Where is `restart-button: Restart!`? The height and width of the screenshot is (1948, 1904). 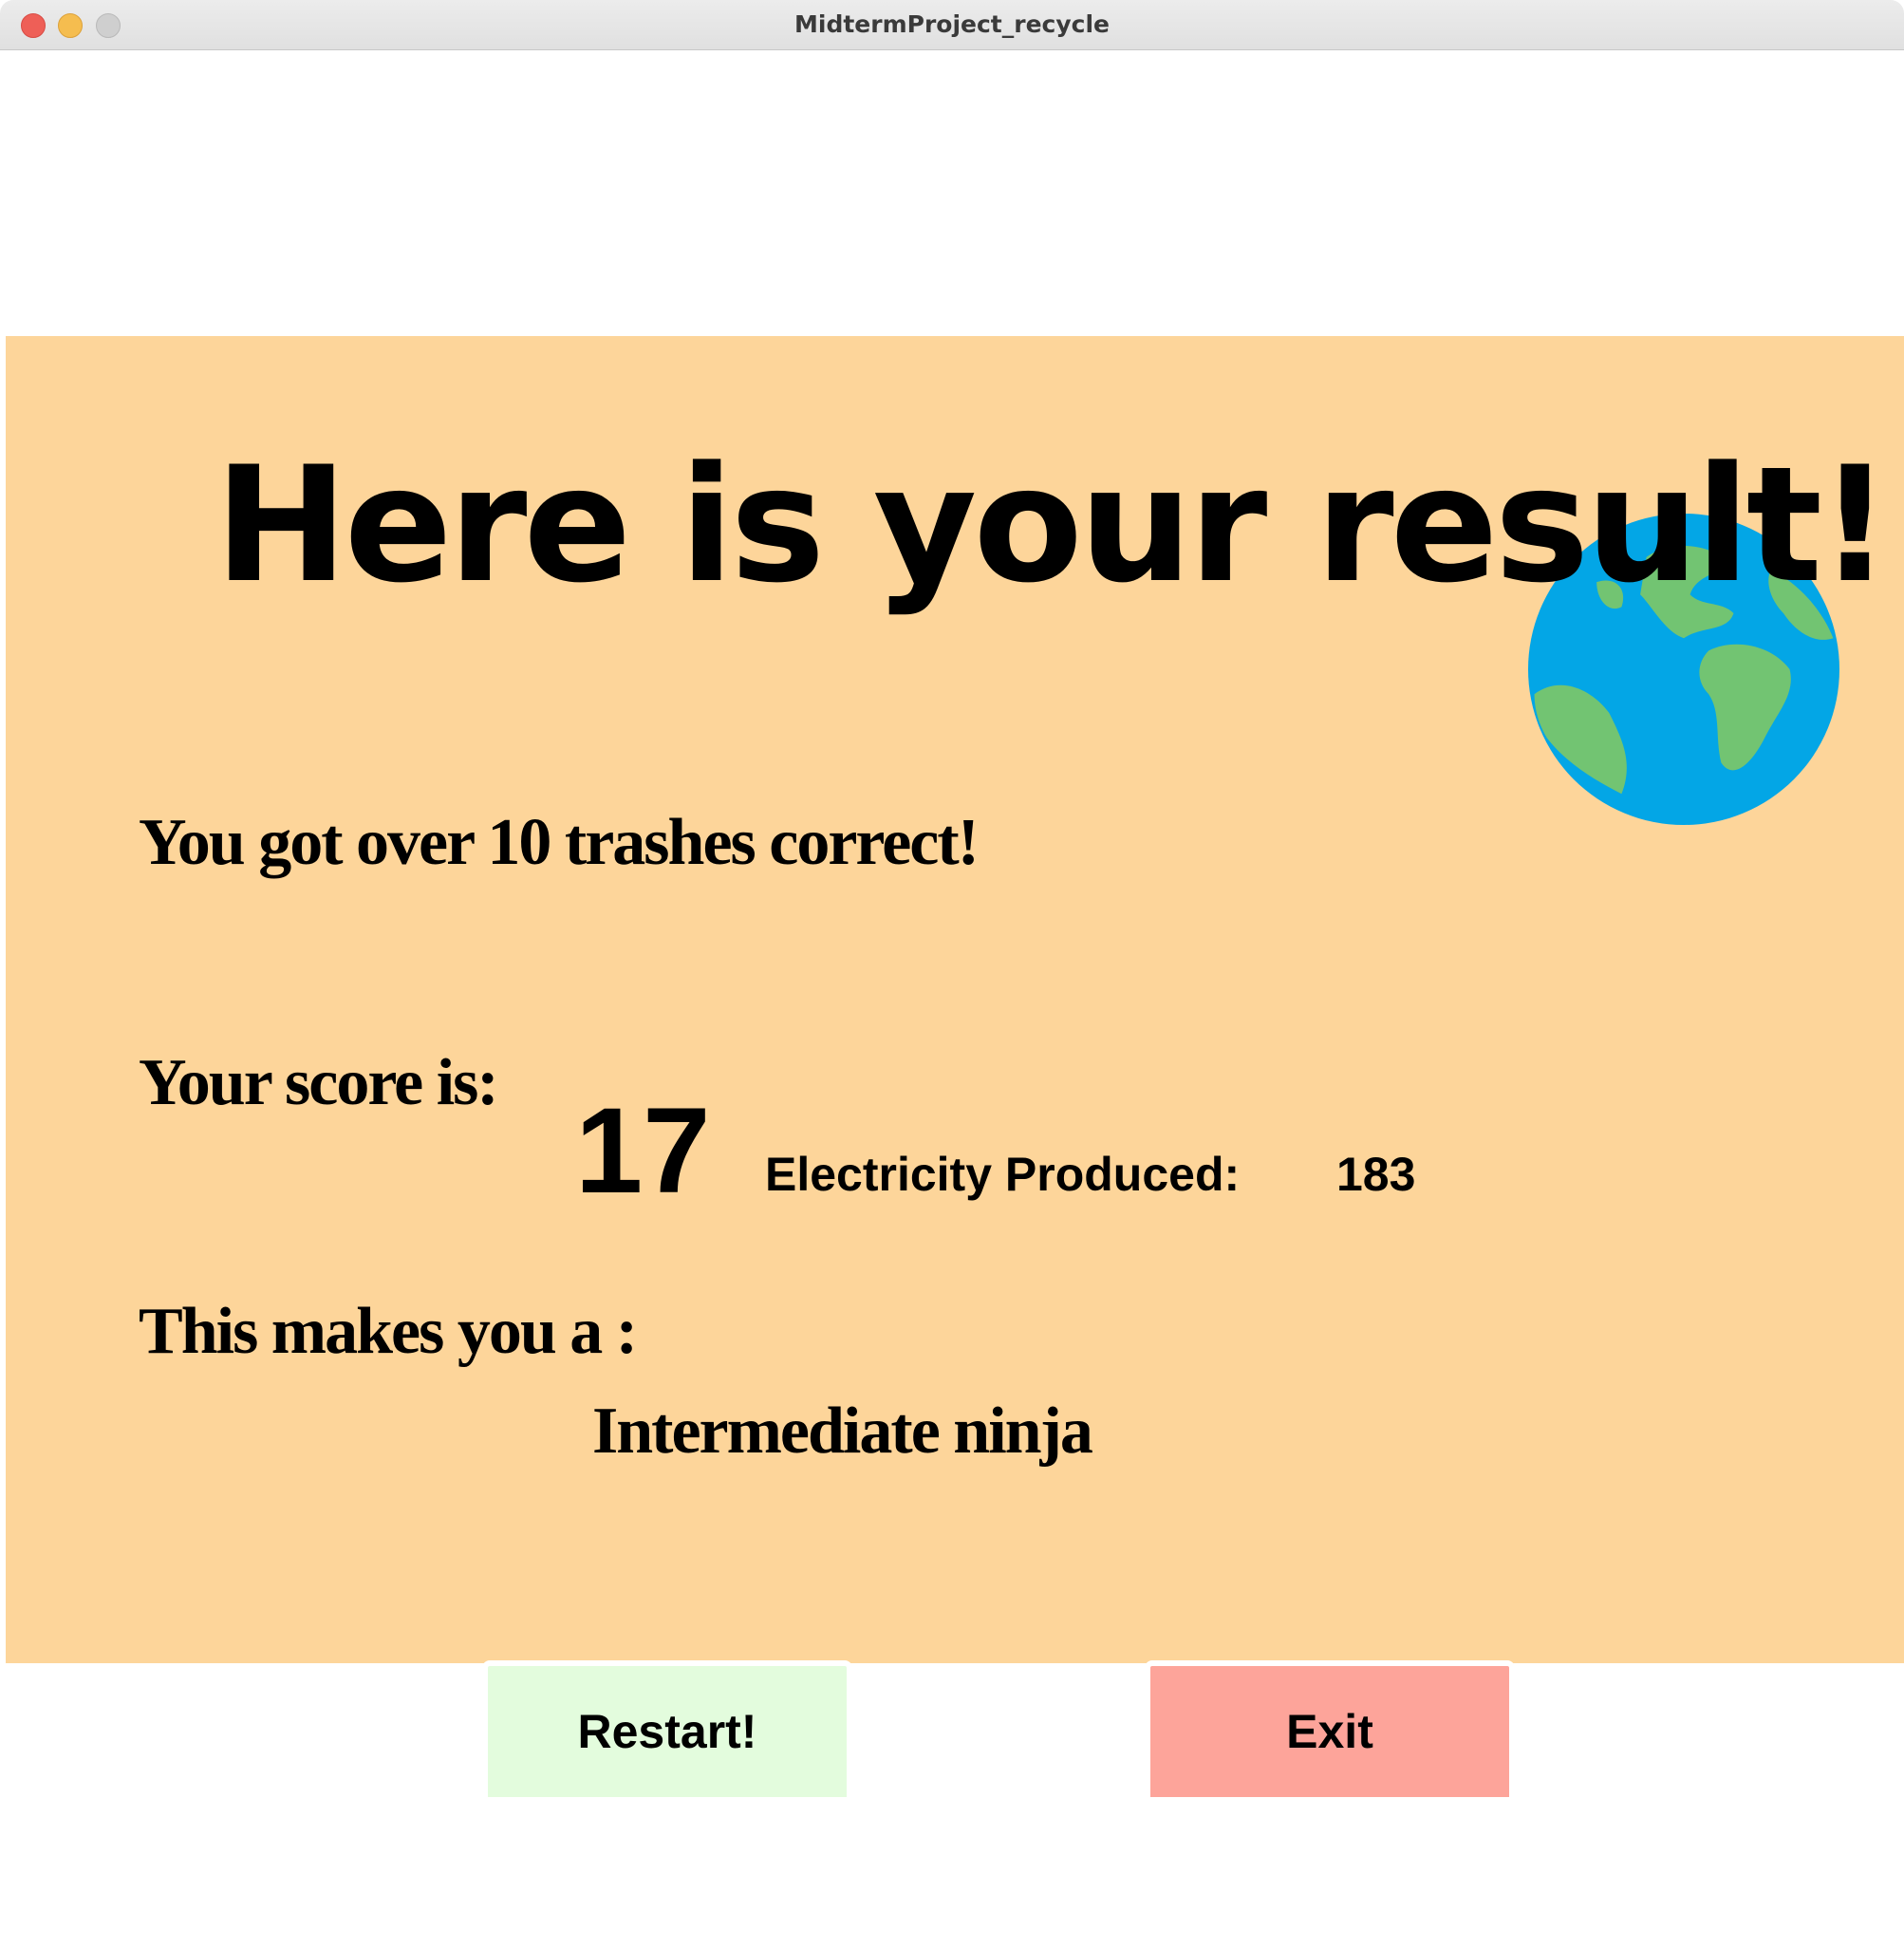
restart-button: Restart! is located at coordinates (667, 1731).